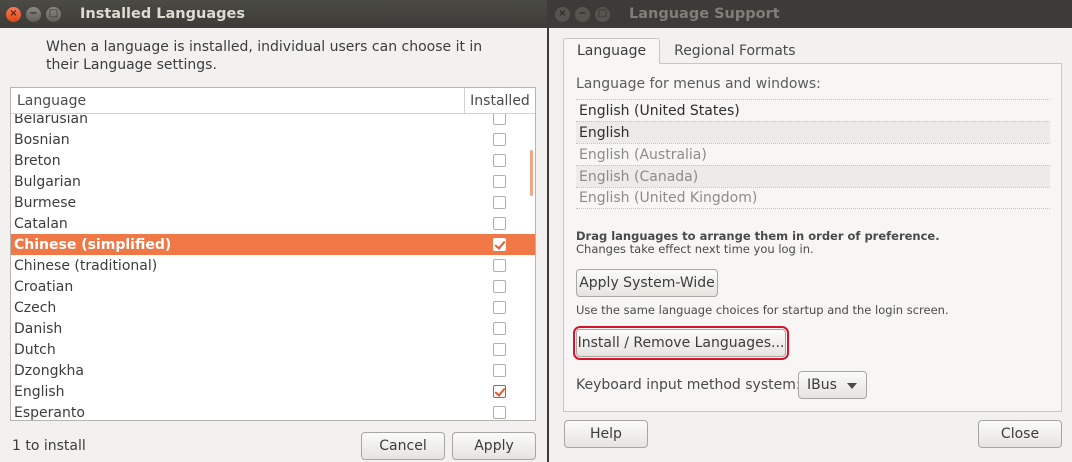  What do you see at coordinates (42, 139) in the screenshot?
I see `language-name: Bosnian` at bounding box center [42, 139].